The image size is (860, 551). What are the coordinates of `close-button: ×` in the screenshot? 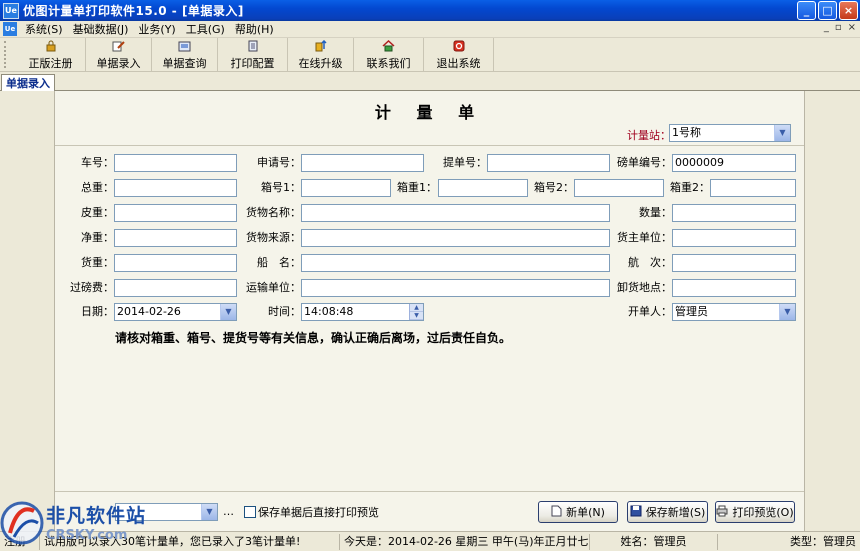 It's located at (848, 10).